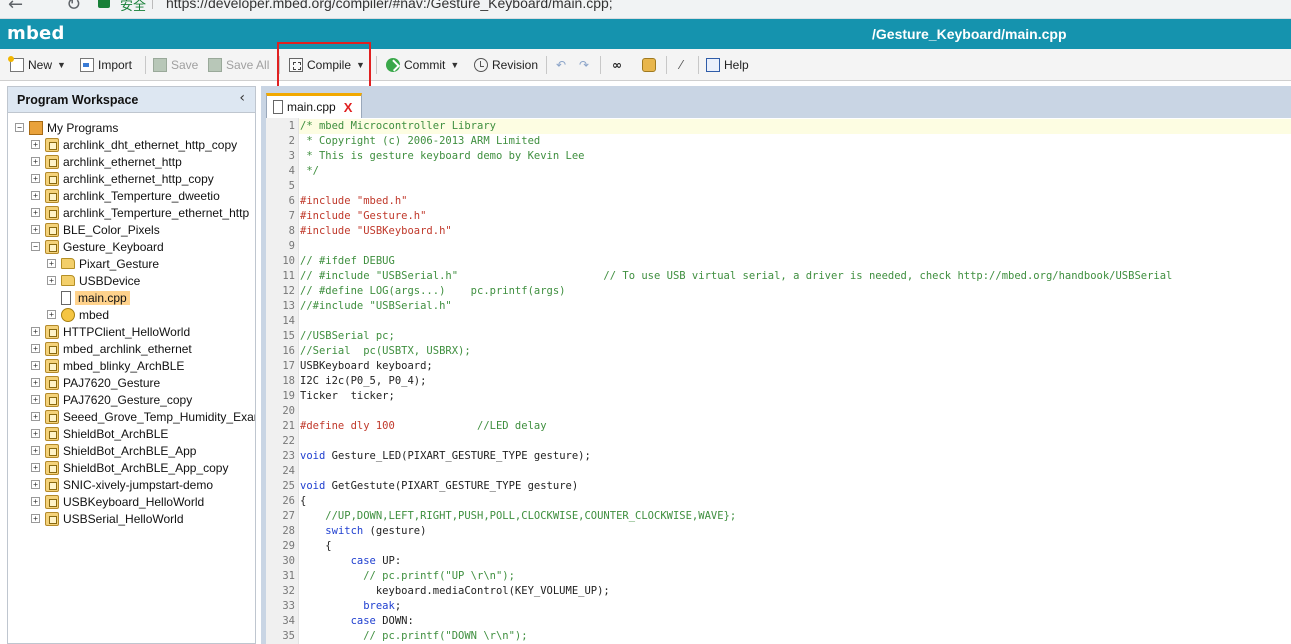  I want to click on tree-item-program: + USBKeyboard_HelloWorld, so click(117, 501).